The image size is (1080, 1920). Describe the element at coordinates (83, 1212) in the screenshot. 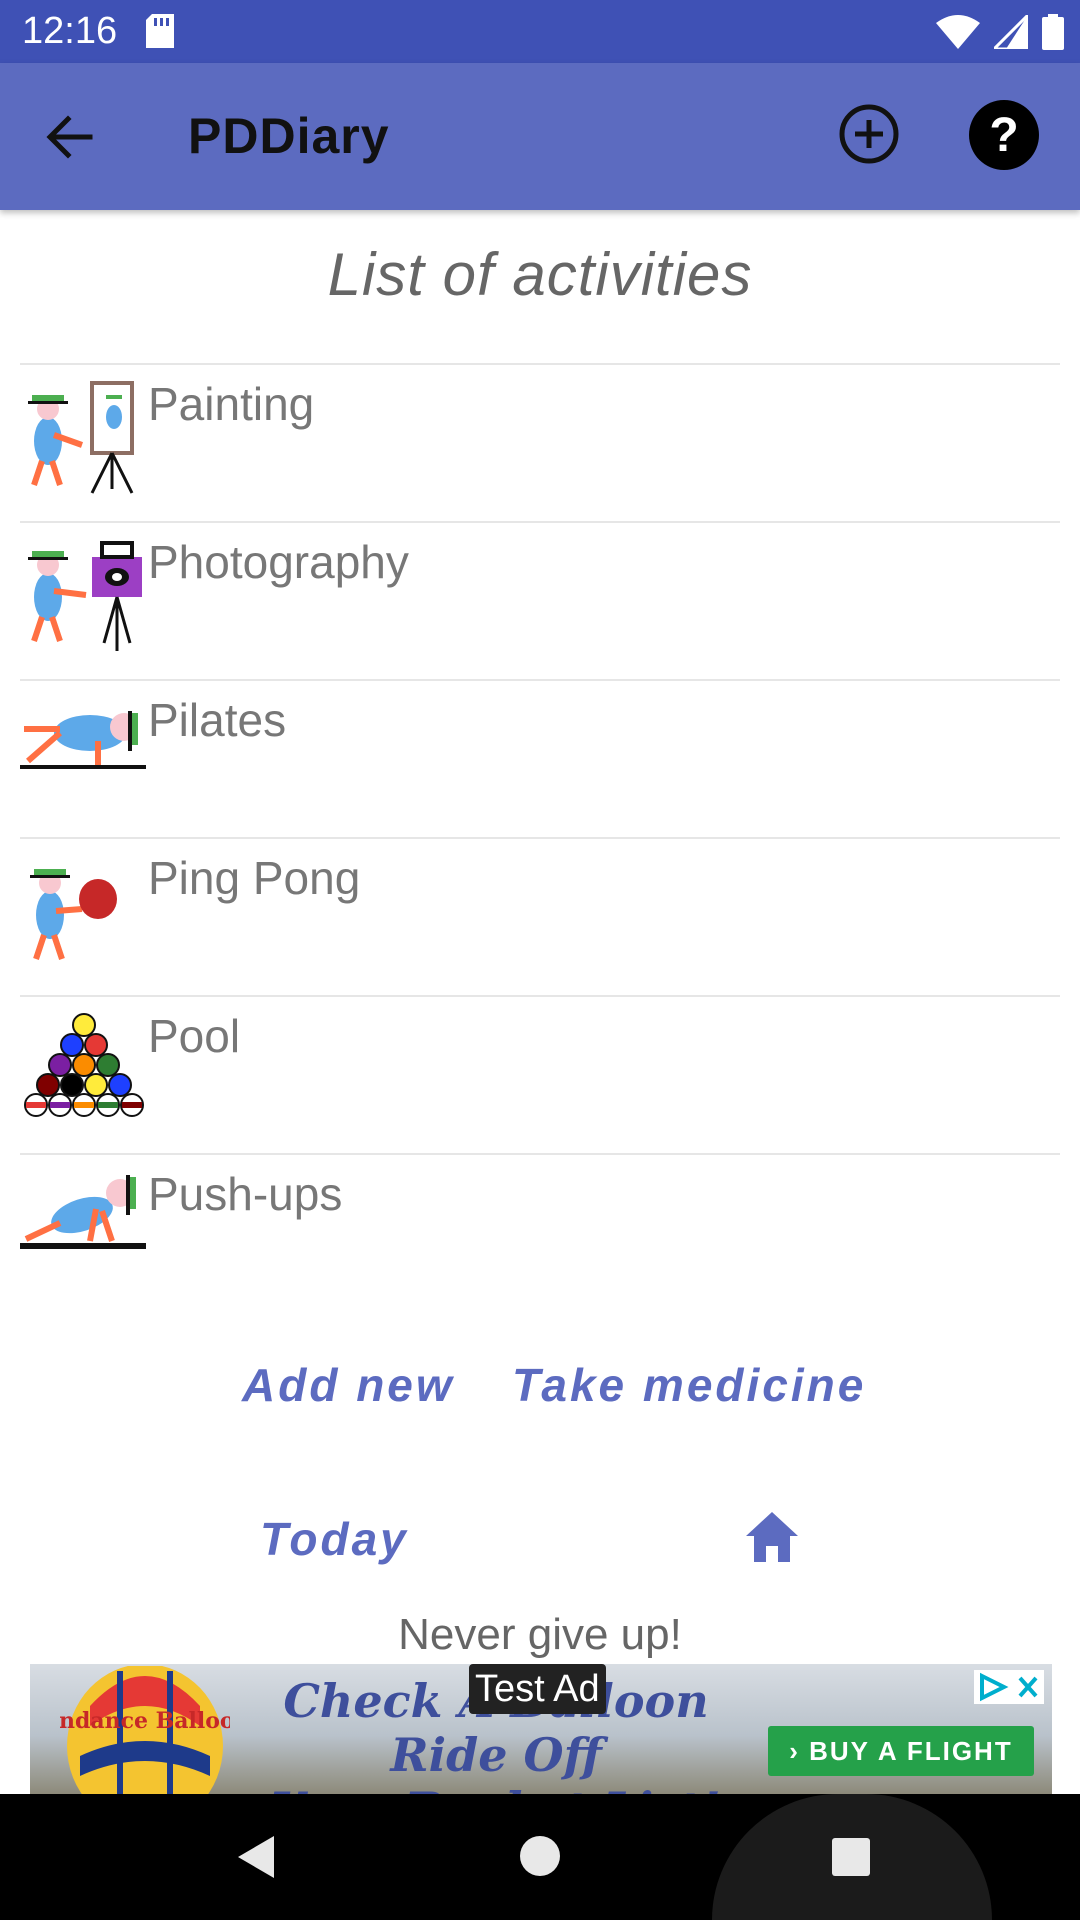

I see `push-up-icon` at that location.